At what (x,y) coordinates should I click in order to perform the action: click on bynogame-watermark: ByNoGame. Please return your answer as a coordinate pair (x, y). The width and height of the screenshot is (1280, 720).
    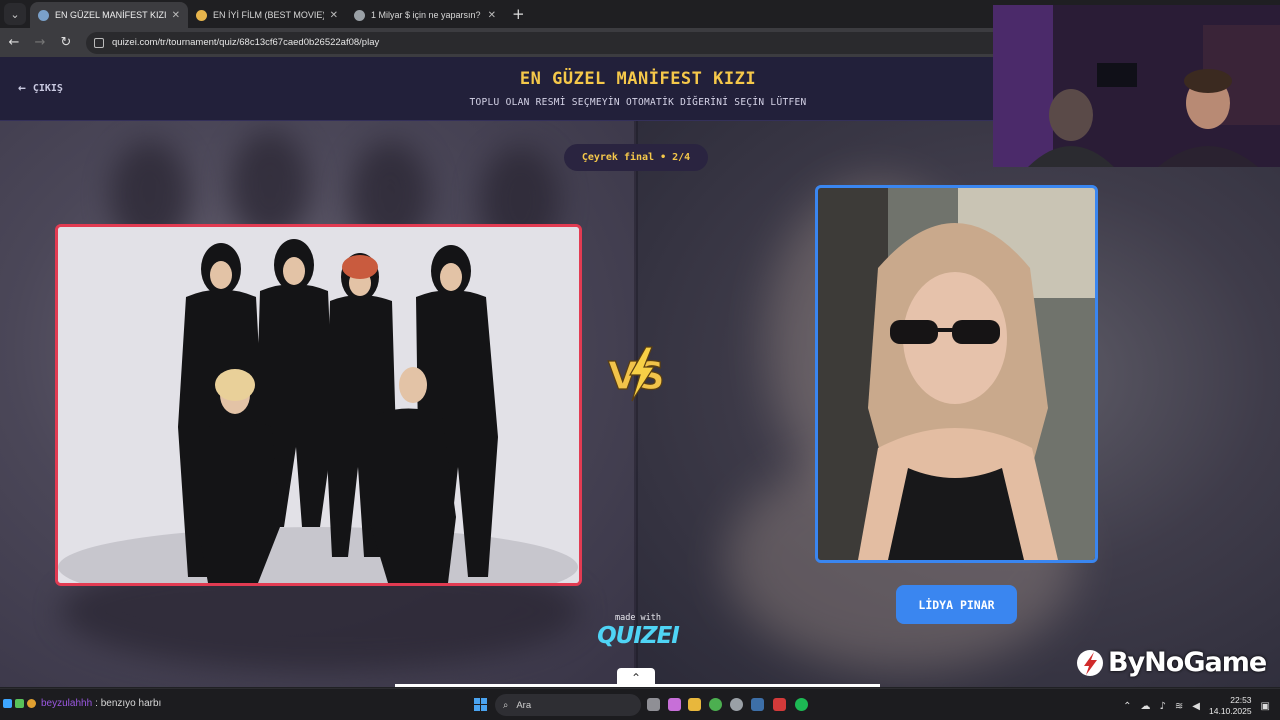
    Looking at the image, I should click on (1171, 662).